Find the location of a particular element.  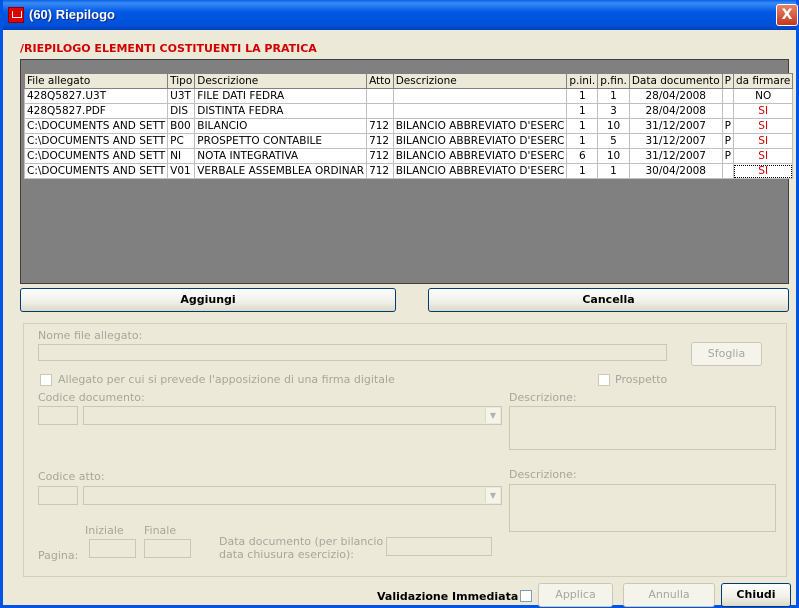

table-cell: DIS is located at coordinates (181, 111).